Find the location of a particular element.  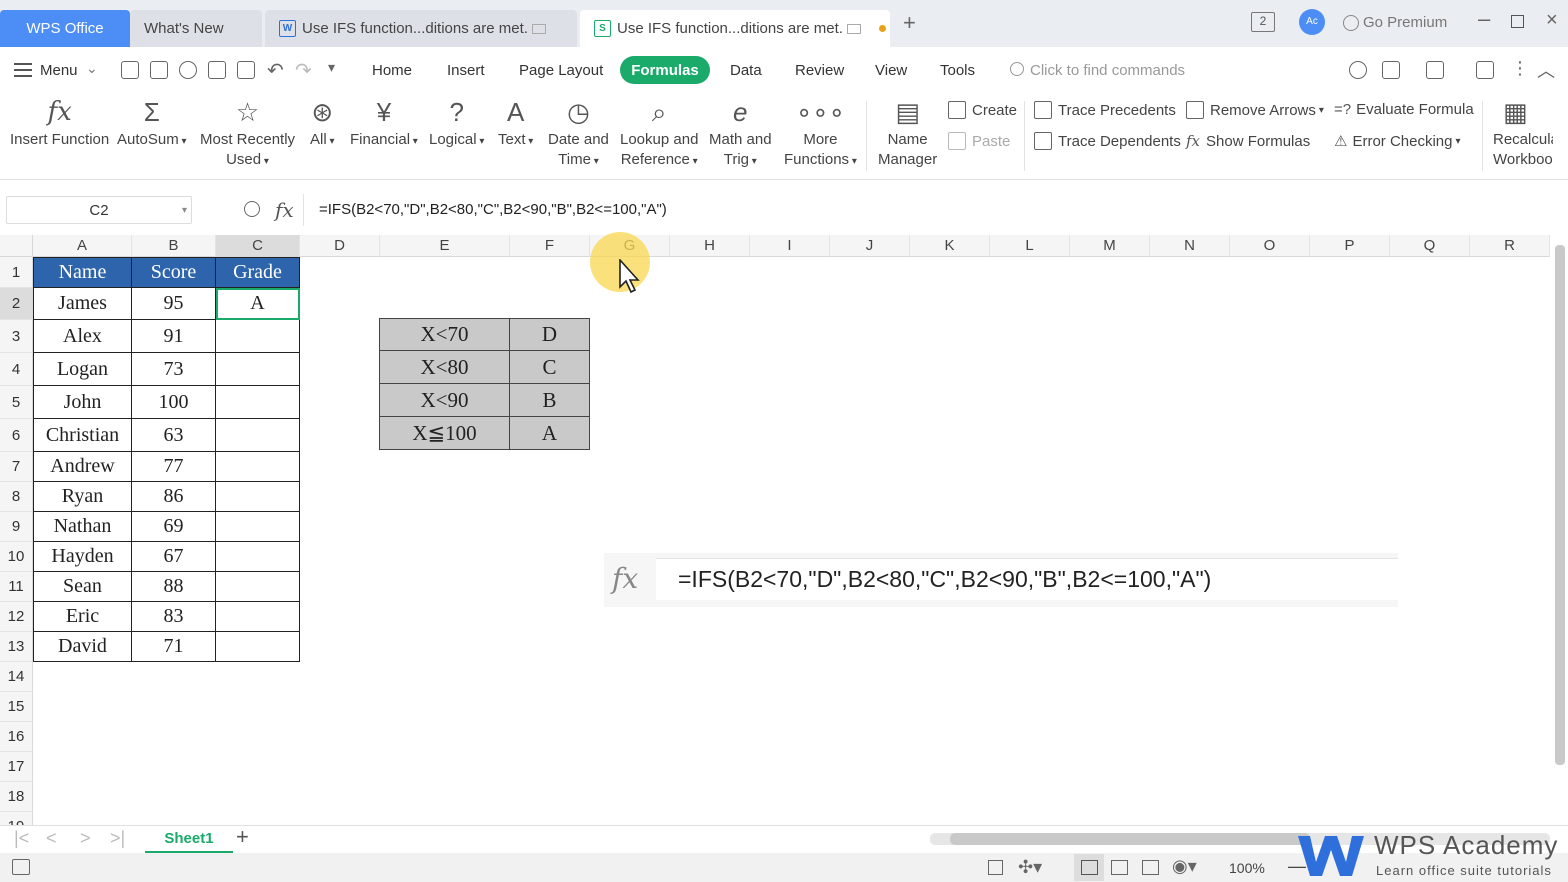

command-search-input: Click to find commands is located at coordinates (1107, 70).